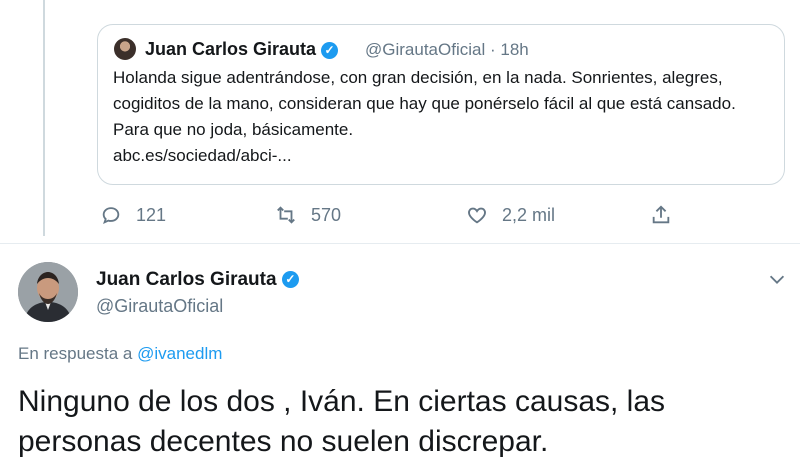 The width and height of the screenshot is (800, 462). I want to click on quoted-author-meta: @GirautaOficial · 18h, so click(447, 50).